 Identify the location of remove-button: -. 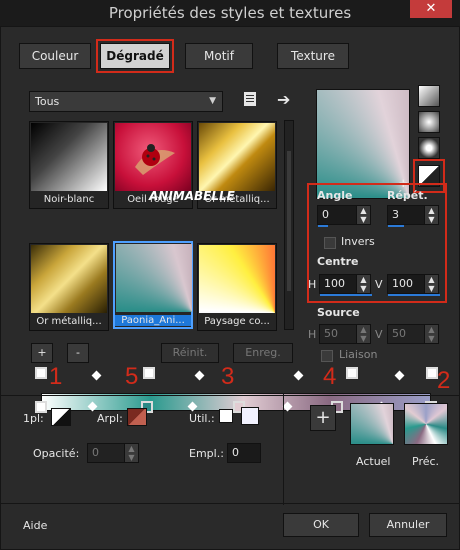
(78, 353).